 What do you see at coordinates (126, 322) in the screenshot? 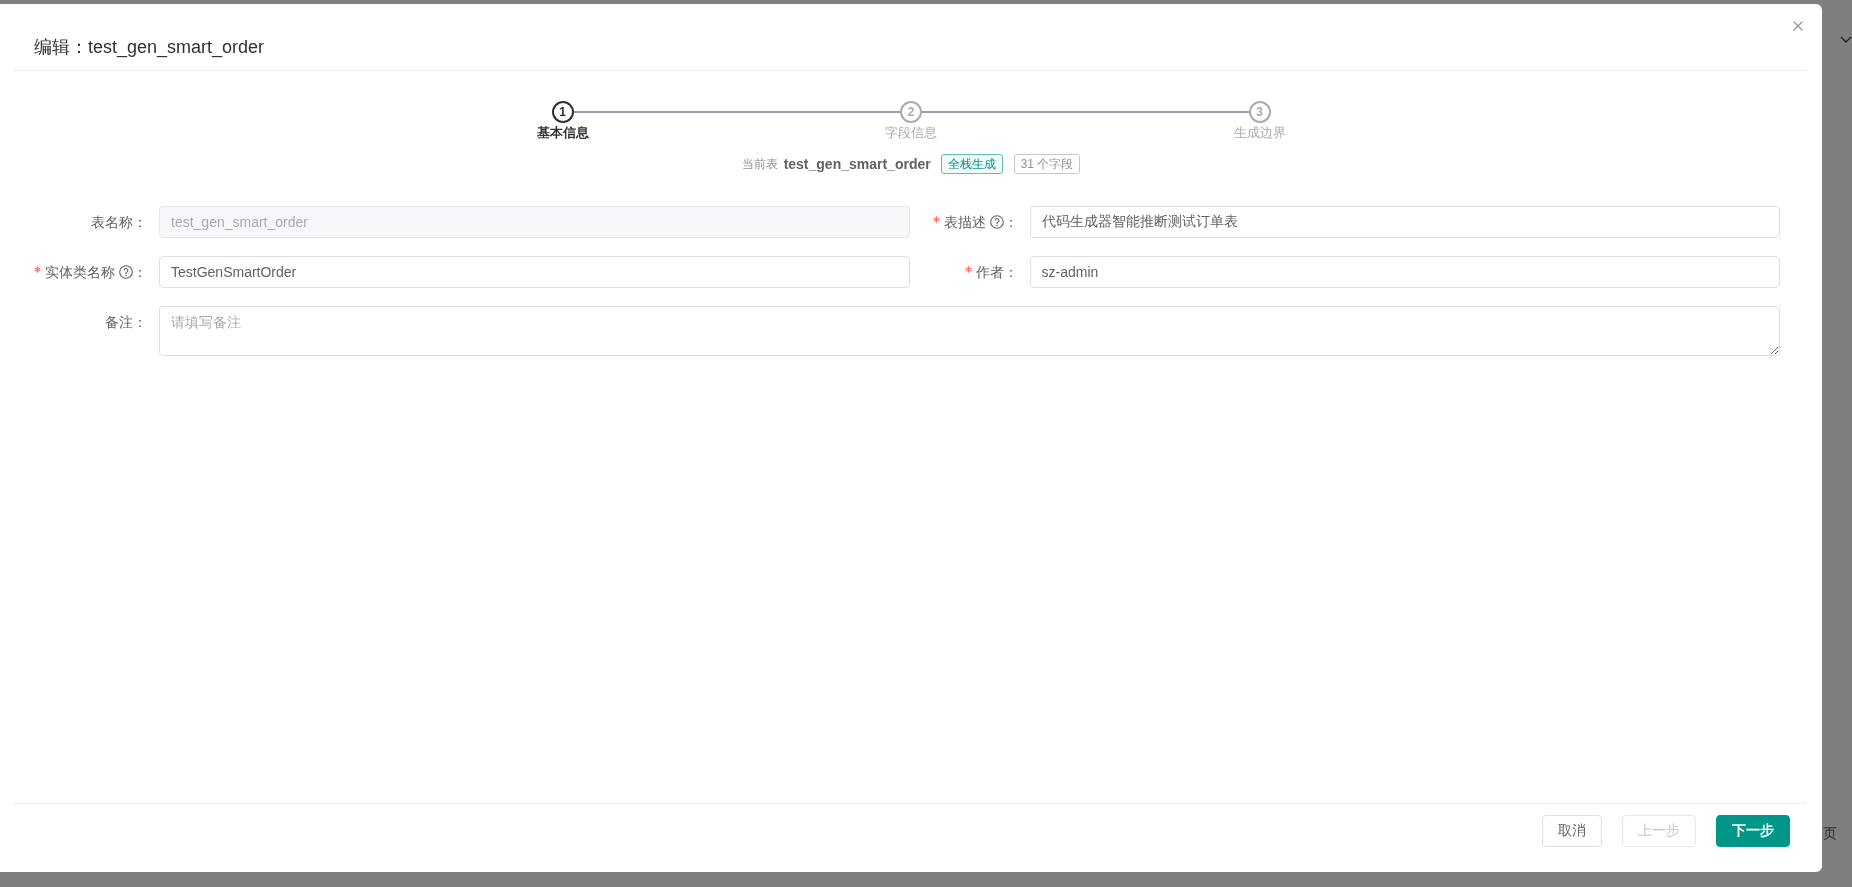
I see `field-label: 备注：` at bounding box center [126, 322].